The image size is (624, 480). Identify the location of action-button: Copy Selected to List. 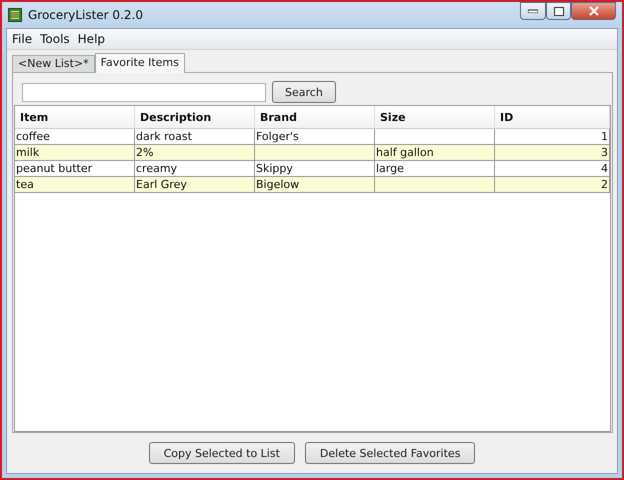
(221, 453).